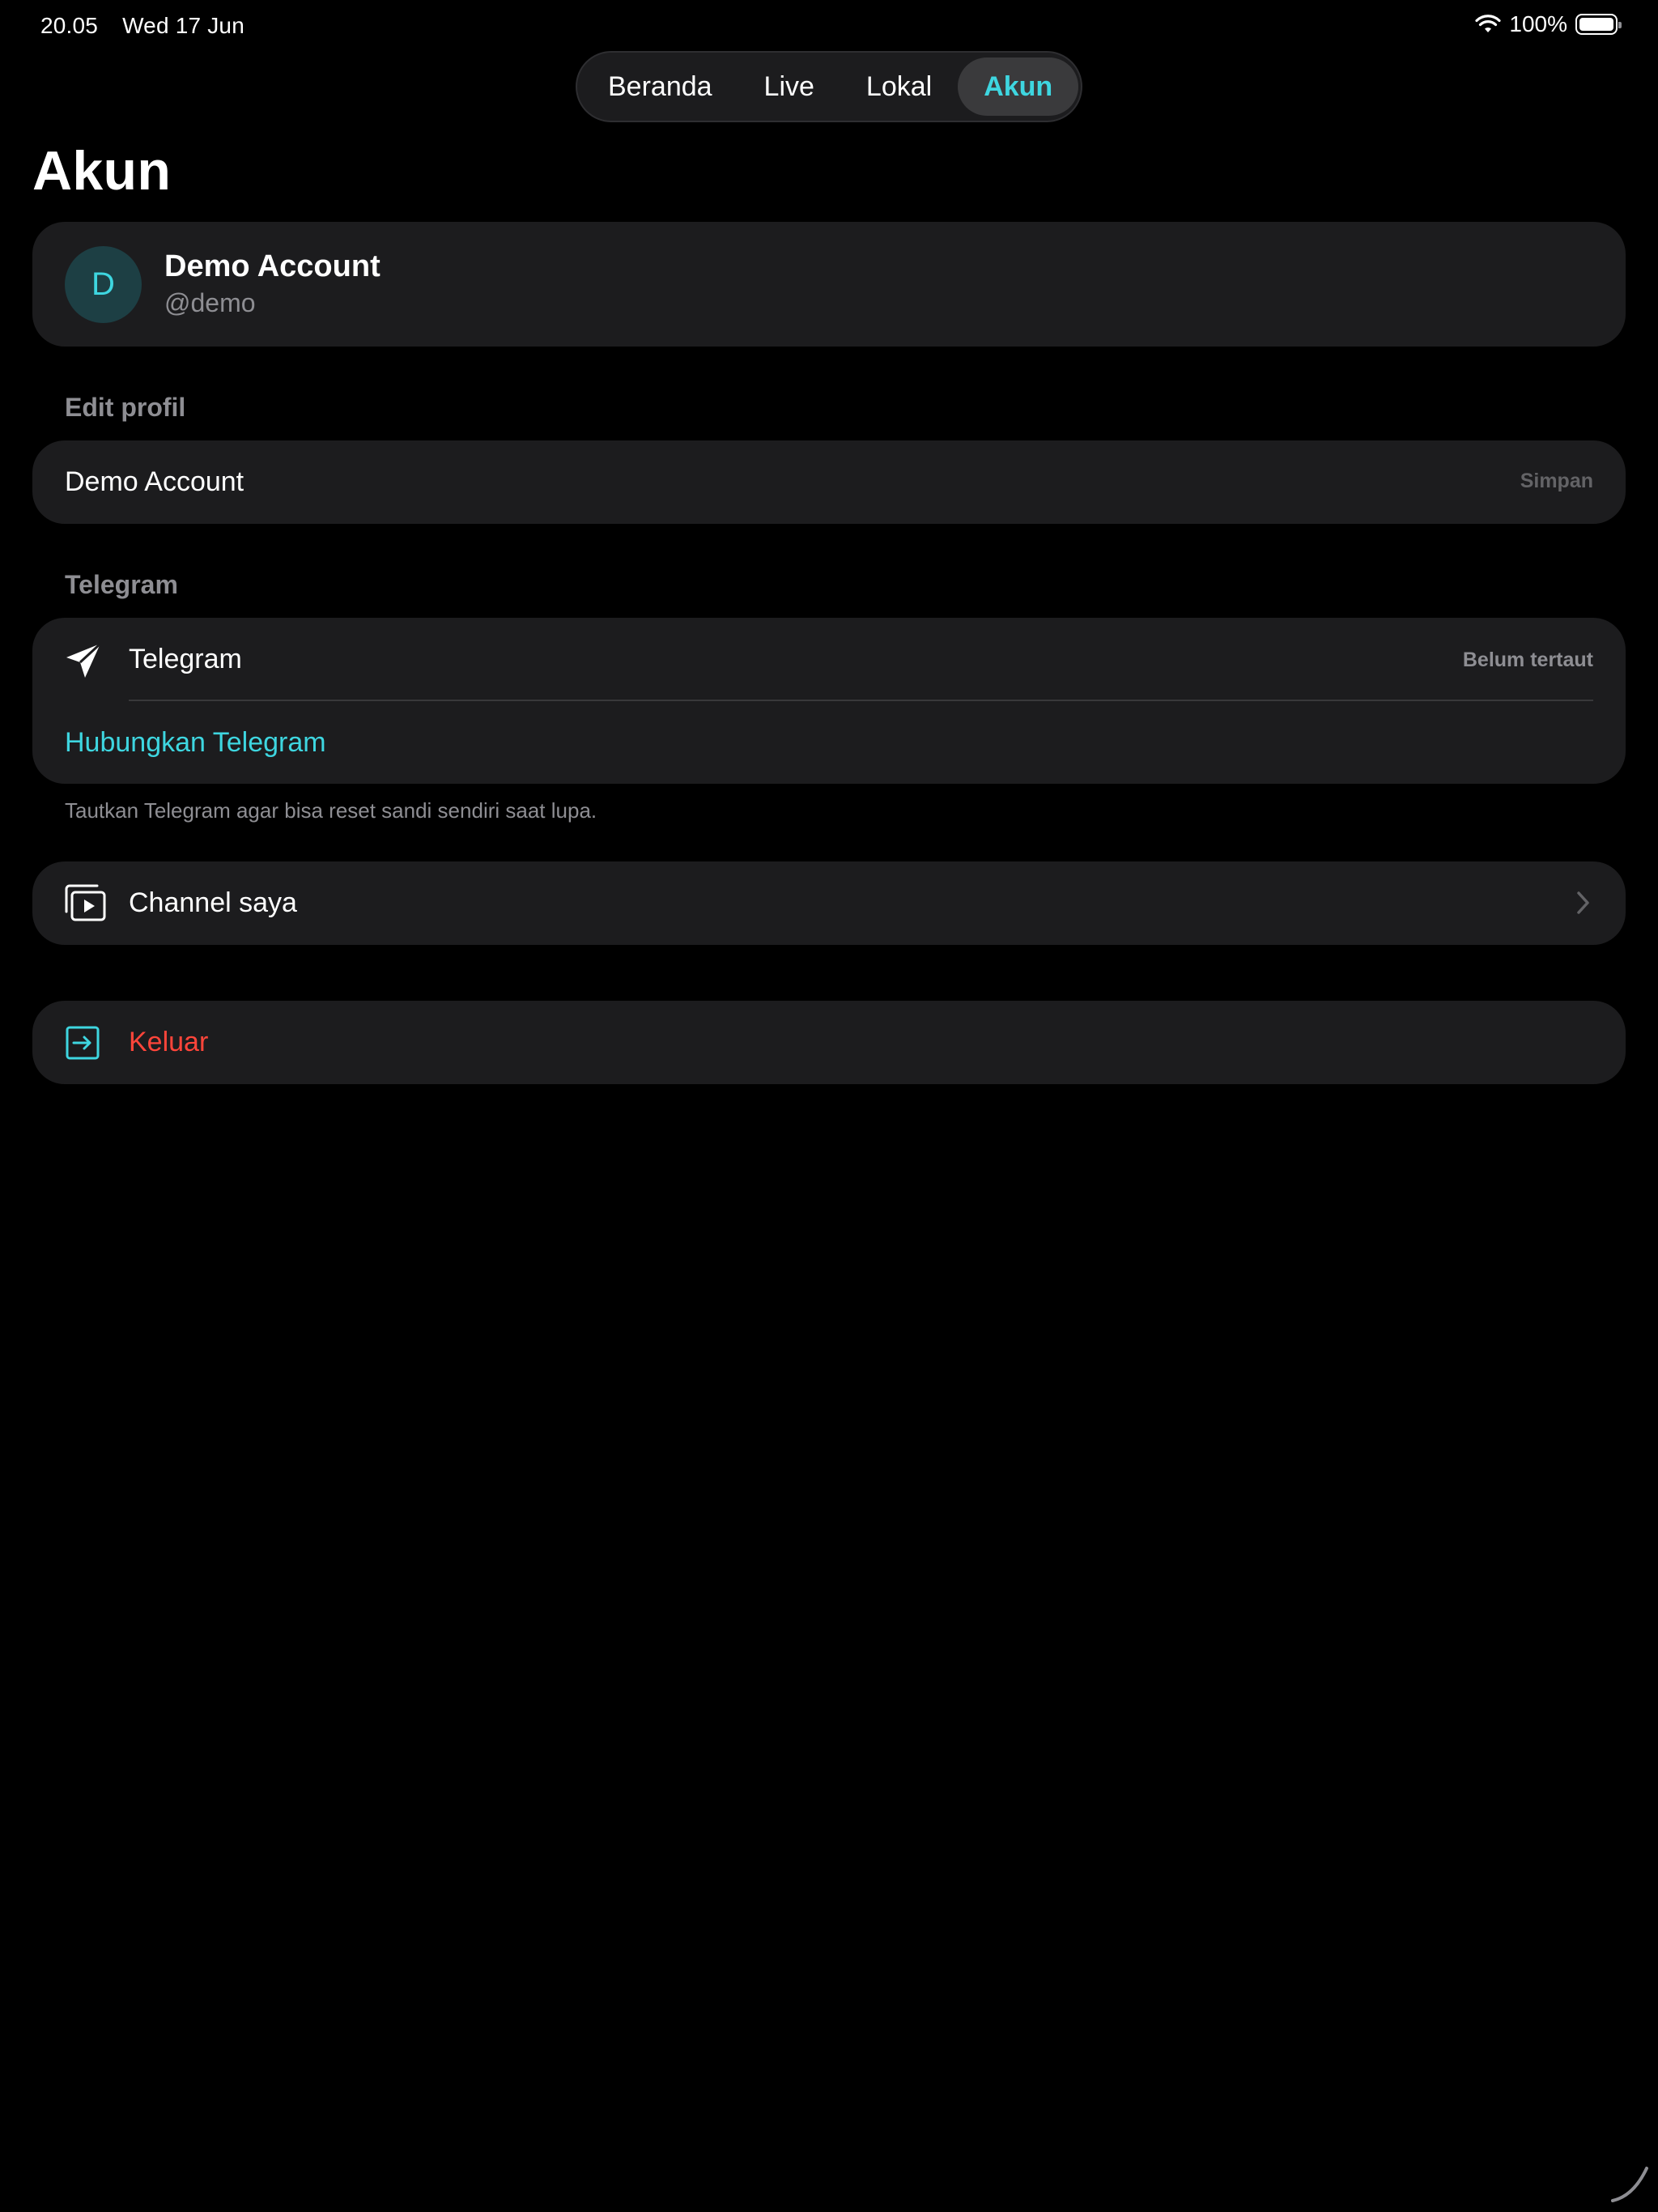  I want to click on status-bar: 20.05 Wed 17 Jun 100%, so click(829, 26).